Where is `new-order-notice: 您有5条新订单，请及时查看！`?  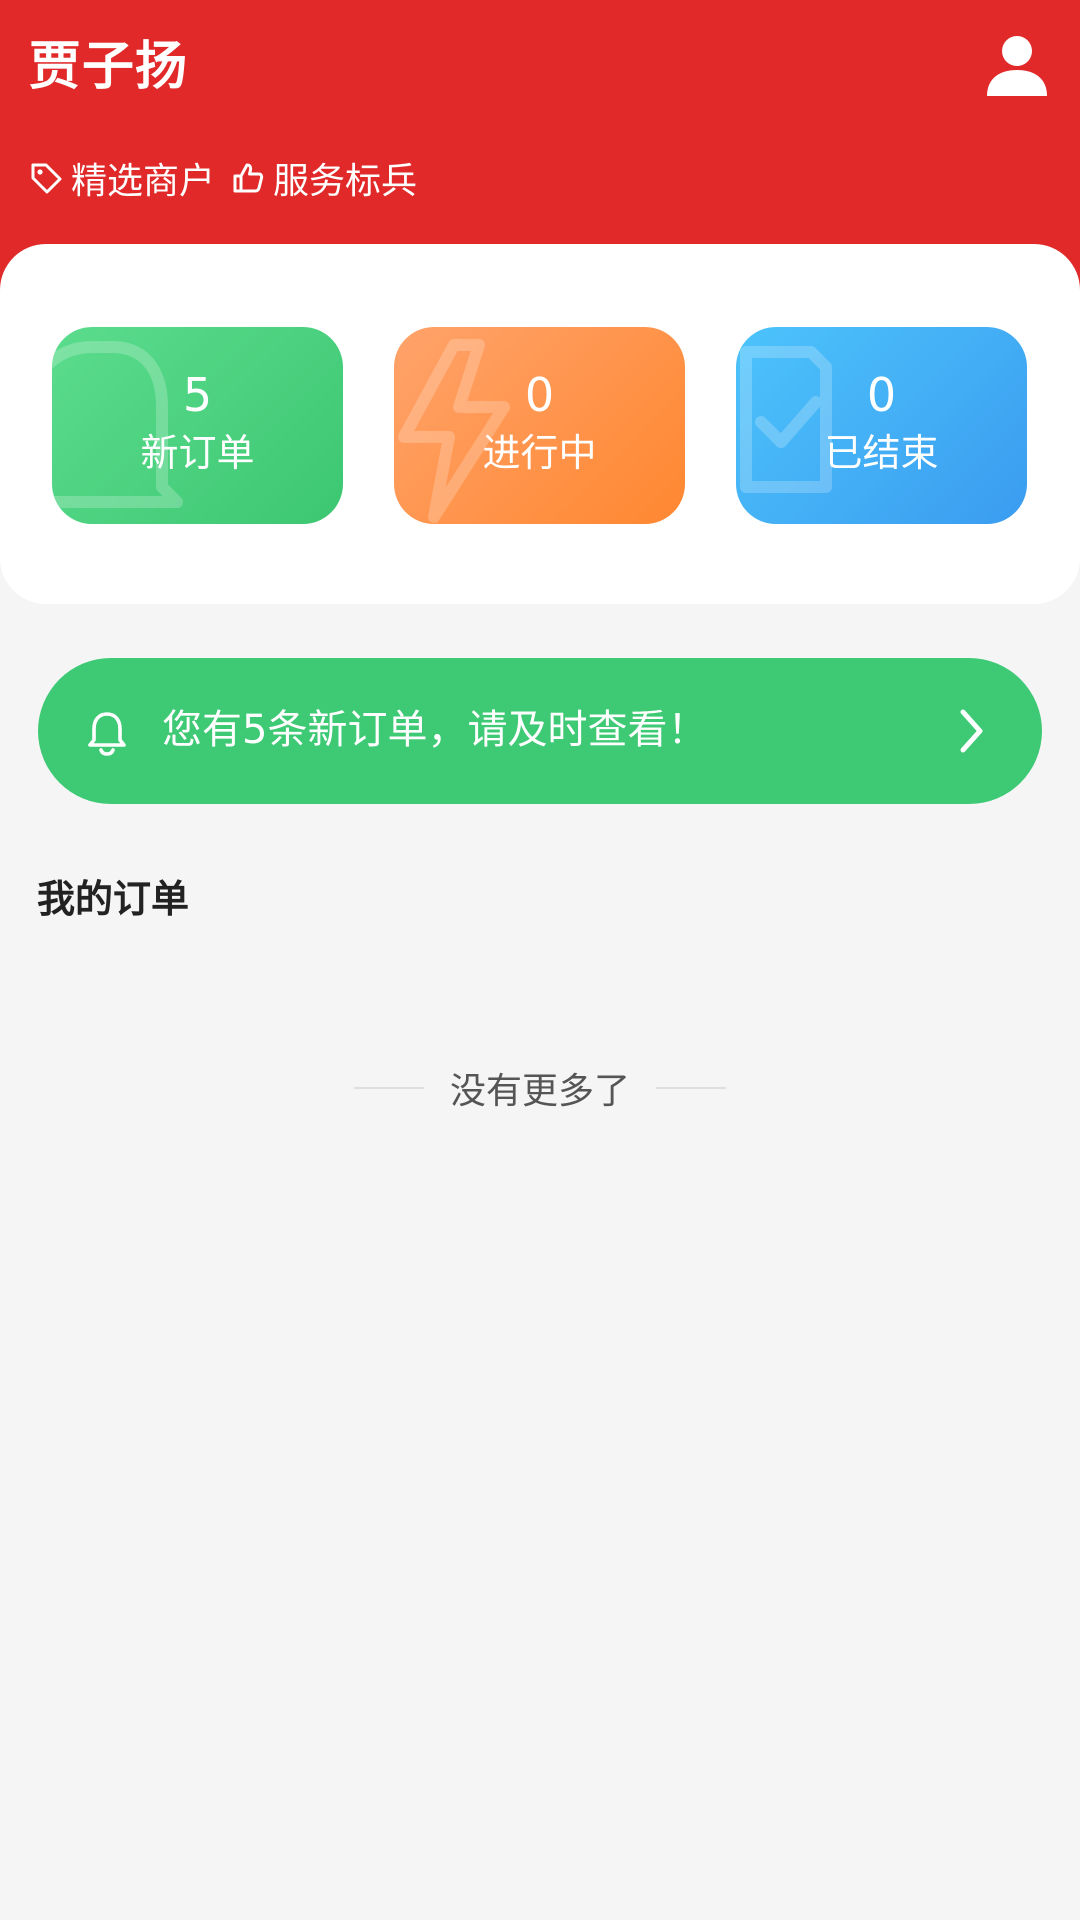 new-order-notice: 您有5条新订单，请及时查看！ is located at coordinates (540, 731).